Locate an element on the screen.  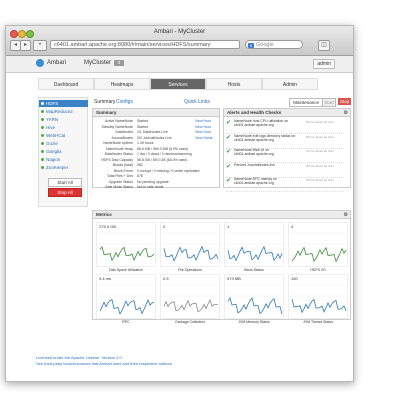
summary-value: 678 is located at coordinates (140, 176).